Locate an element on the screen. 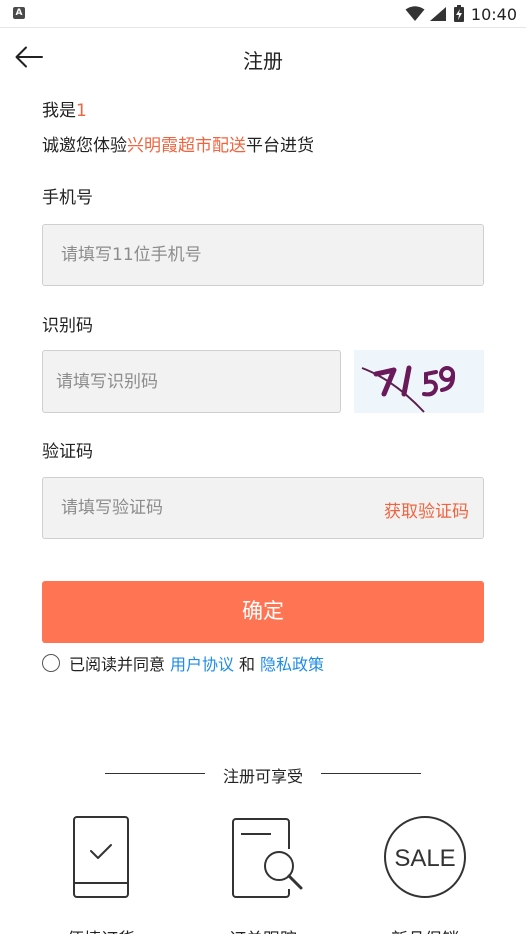 This screenshot has height=934, width=526. intro-line-2: 诚邀您体验兴明霞超市配送平台进货 is located at coordinates (178, 143).